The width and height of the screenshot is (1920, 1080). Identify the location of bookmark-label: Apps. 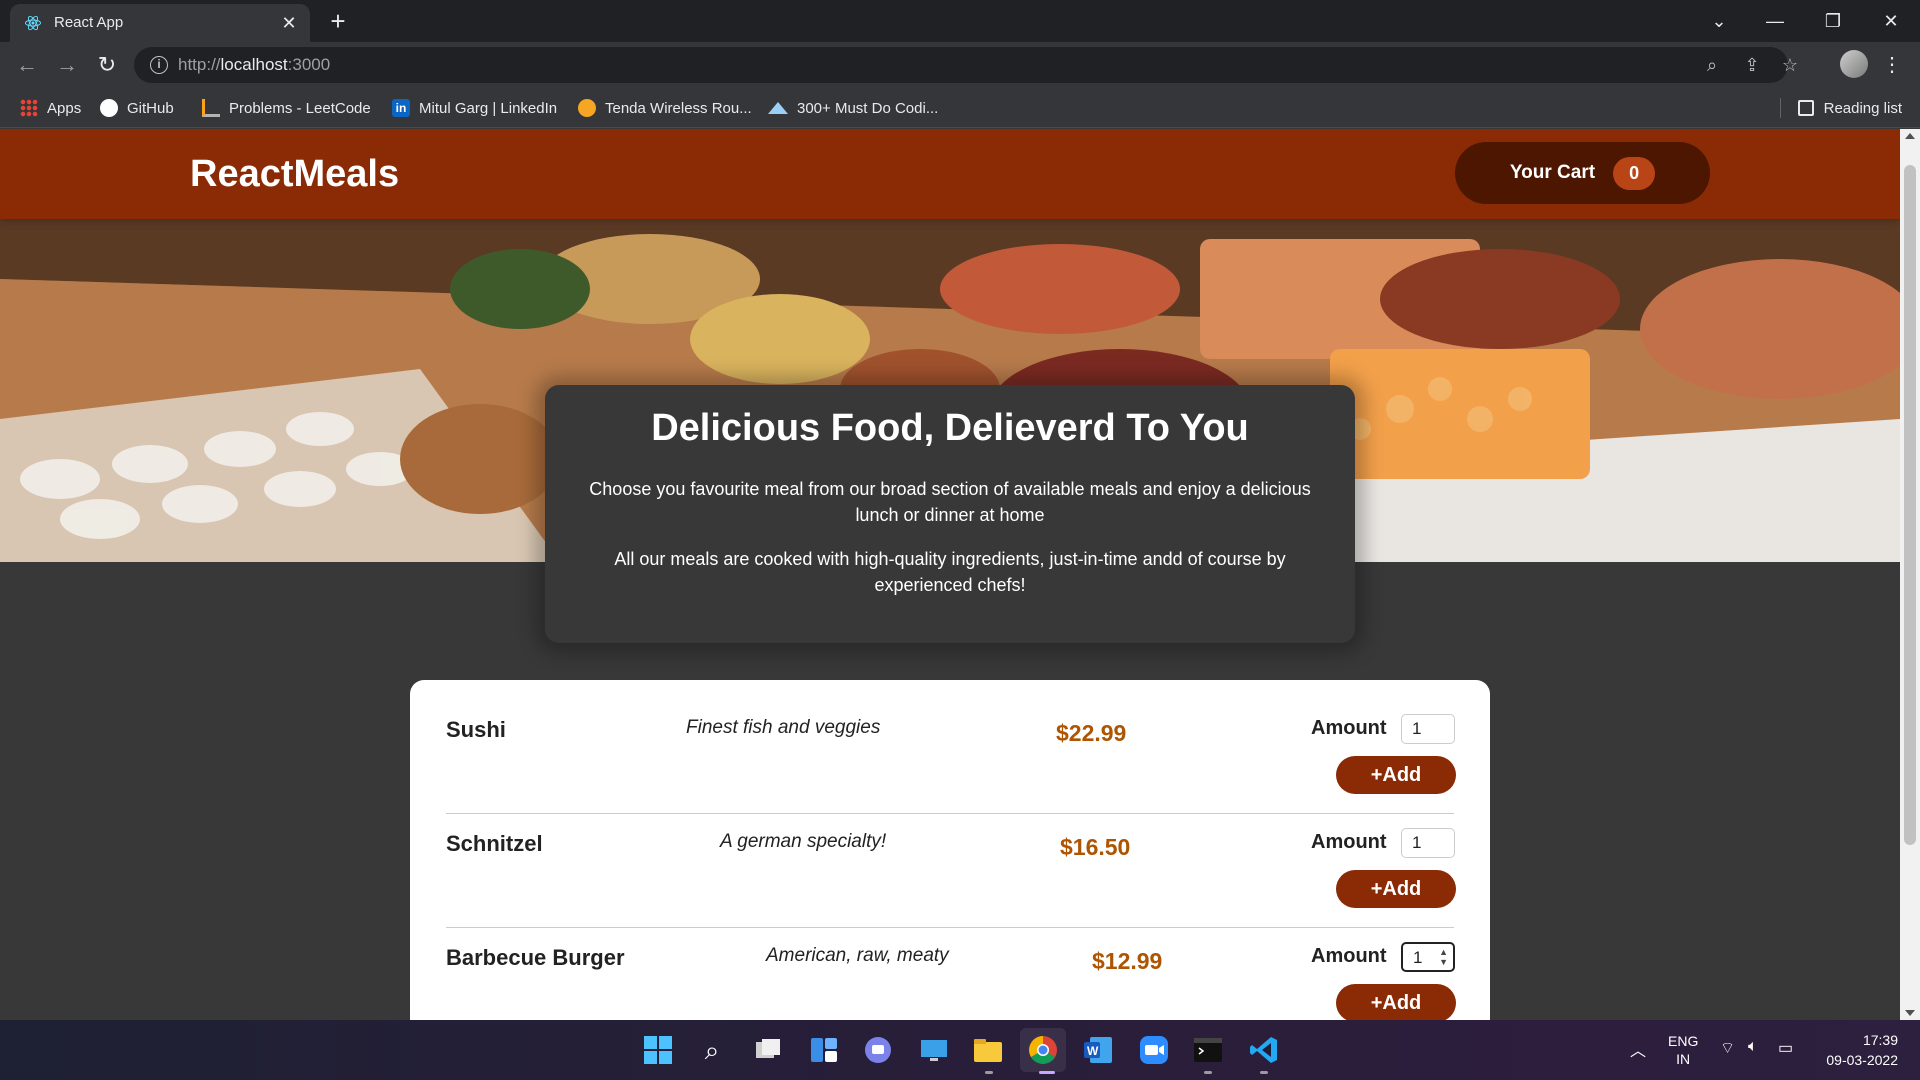
(64, 108).